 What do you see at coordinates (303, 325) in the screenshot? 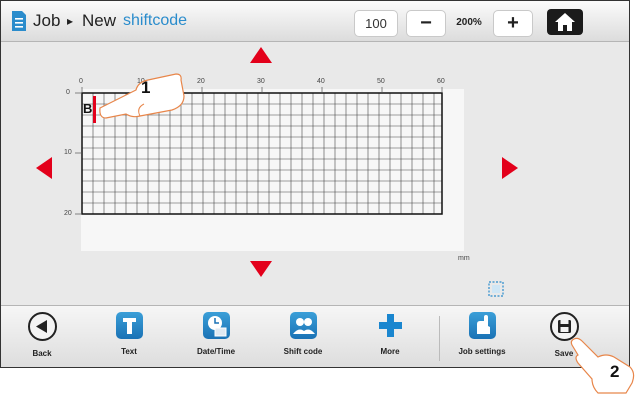
I see `people-icon` at bounding box center [303, 325].